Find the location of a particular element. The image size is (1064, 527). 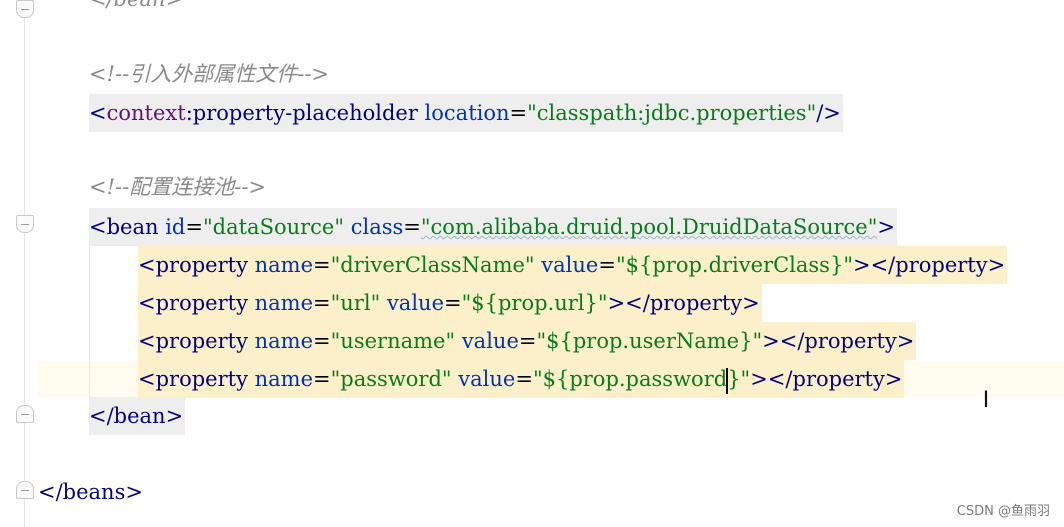

comment-text-2: <!--配置连接池--> is located at coordinates (178, 187).